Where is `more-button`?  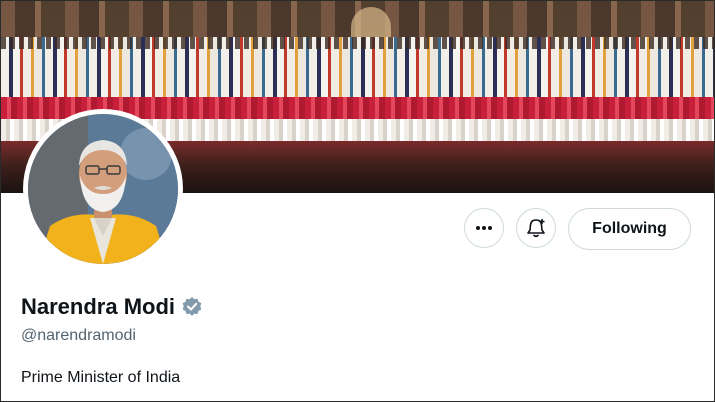 more-button is located at coordinates (484, 228).